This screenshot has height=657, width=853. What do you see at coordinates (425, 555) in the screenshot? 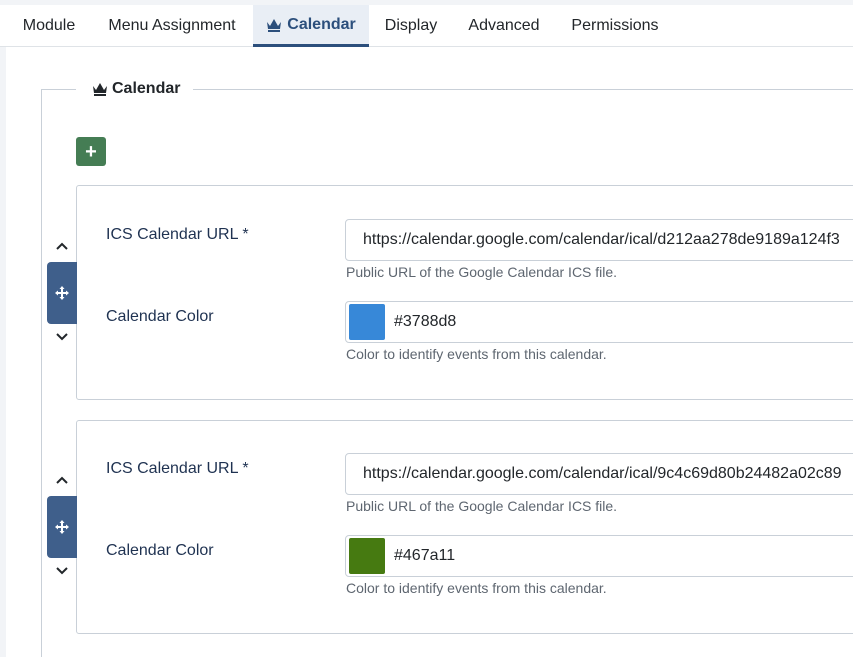
I see `color-value: #467a11` at bounding box center [425, 555].